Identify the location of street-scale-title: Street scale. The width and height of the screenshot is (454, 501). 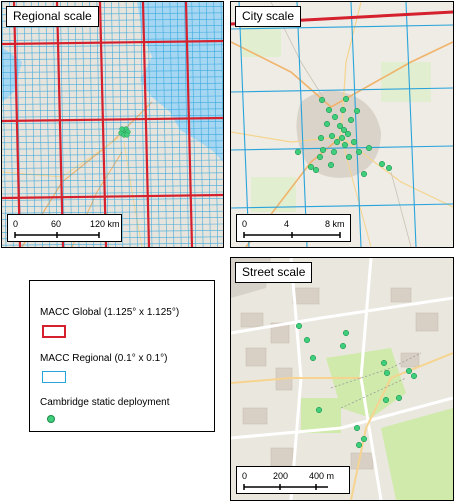
(274, 272).